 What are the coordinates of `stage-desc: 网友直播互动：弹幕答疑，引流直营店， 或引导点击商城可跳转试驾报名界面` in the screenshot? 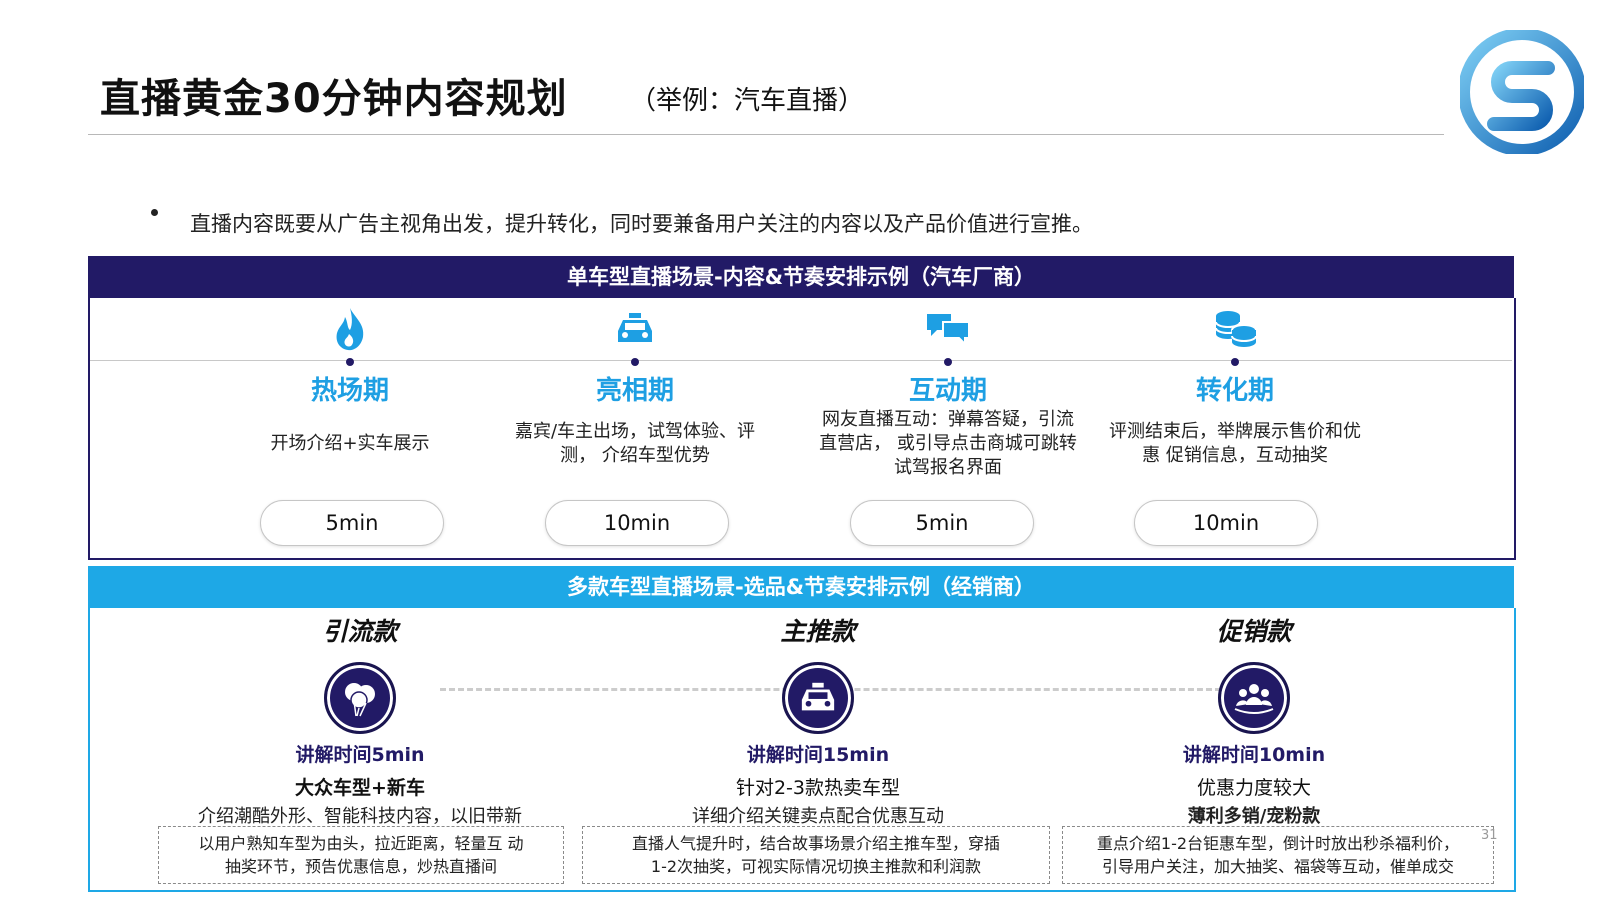 It's located at (948, 443).